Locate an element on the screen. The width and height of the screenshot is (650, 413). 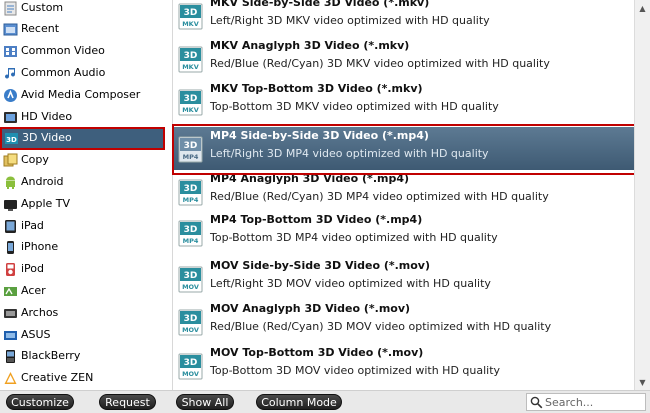
format-title: MOV Top-Bottom 3D Video (*.mov) is located at coordinates (317, 352).